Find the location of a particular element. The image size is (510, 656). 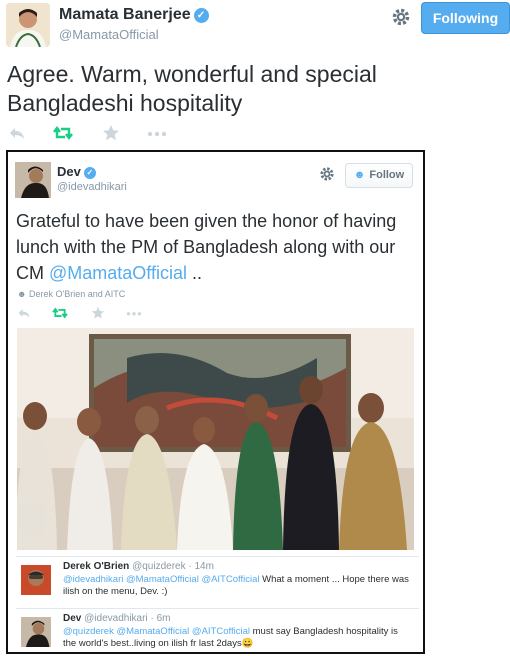

timestamp: 6m is located at coordinates (164, 618).